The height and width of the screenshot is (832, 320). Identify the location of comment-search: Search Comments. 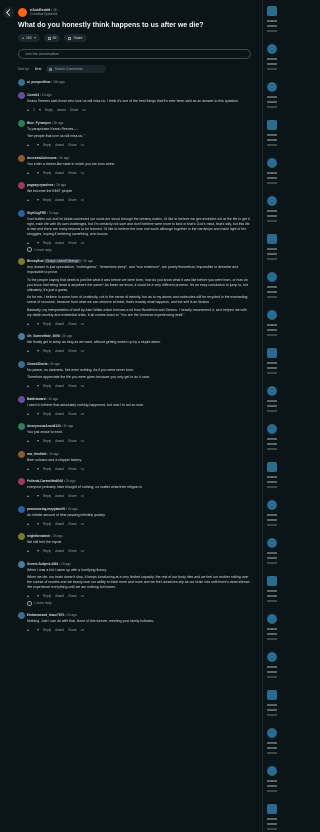
(76, 69).